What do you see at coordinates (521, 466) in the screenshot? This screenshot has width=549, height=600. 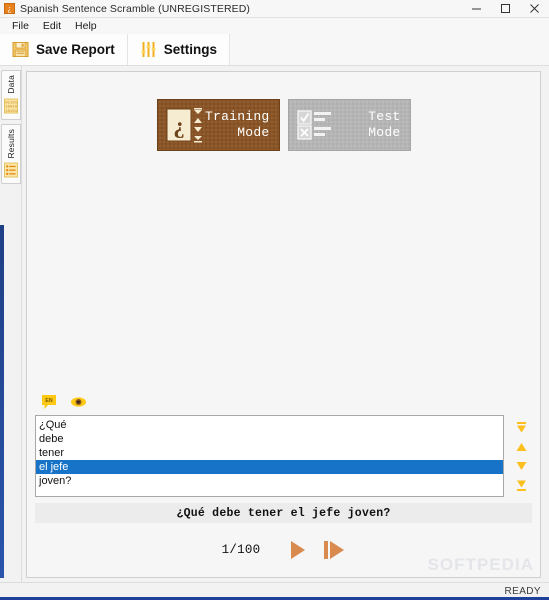 I see `move-down-button` at bounding box center [521, 466].